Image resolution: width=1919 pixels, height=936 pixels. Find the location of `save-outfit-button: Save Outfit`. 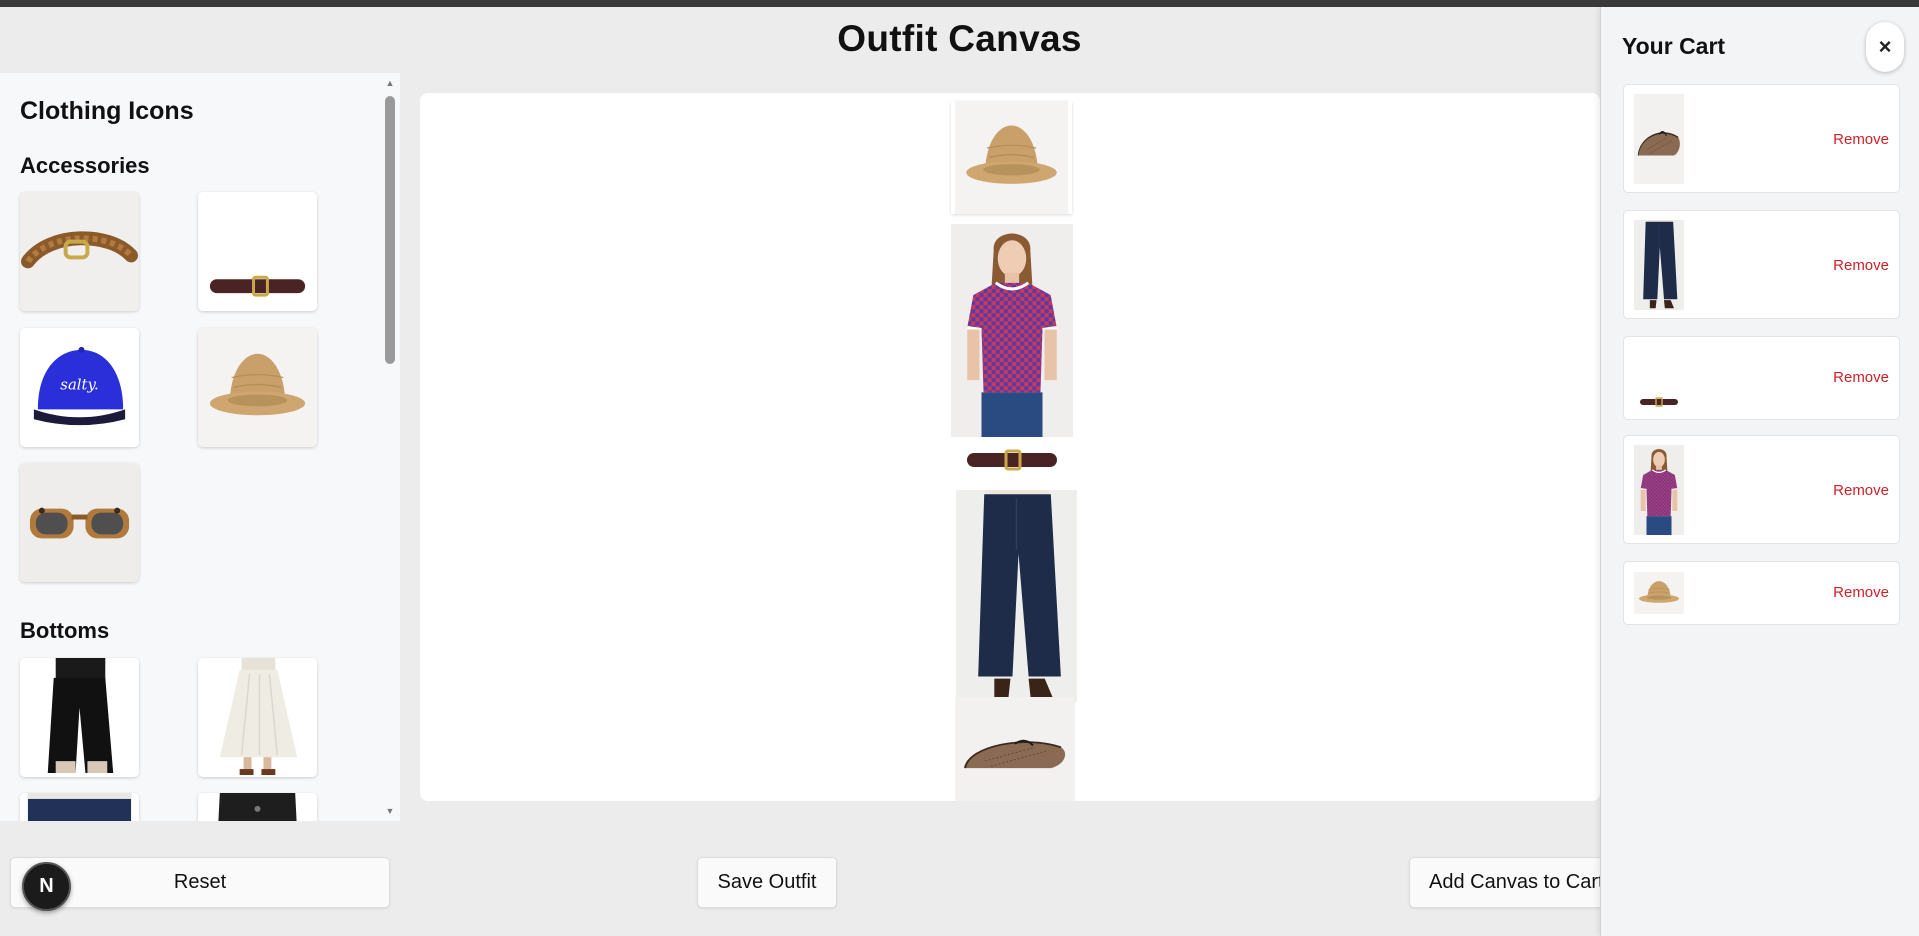

save-outfit-button: Save Outfit is located at coordinates (767, 882).